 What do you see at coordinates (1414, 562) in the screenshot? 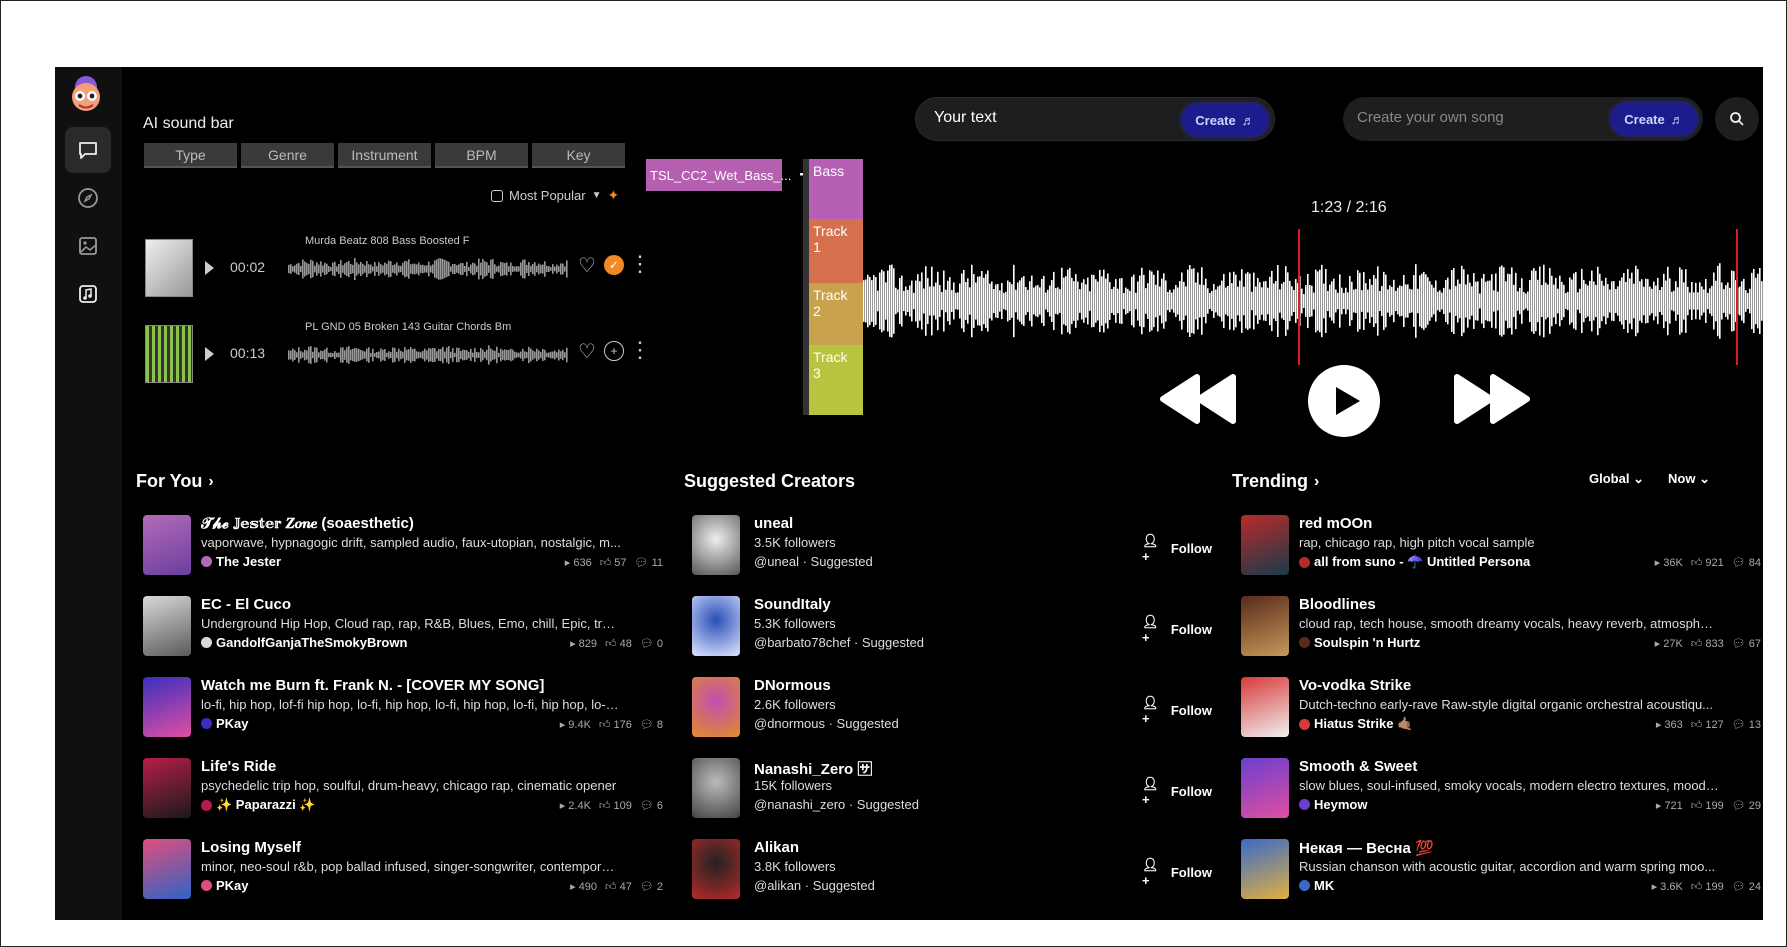
I see `song-author: all from suno - ☂️ Untitled Persona` at bounding box center [1414, 562].